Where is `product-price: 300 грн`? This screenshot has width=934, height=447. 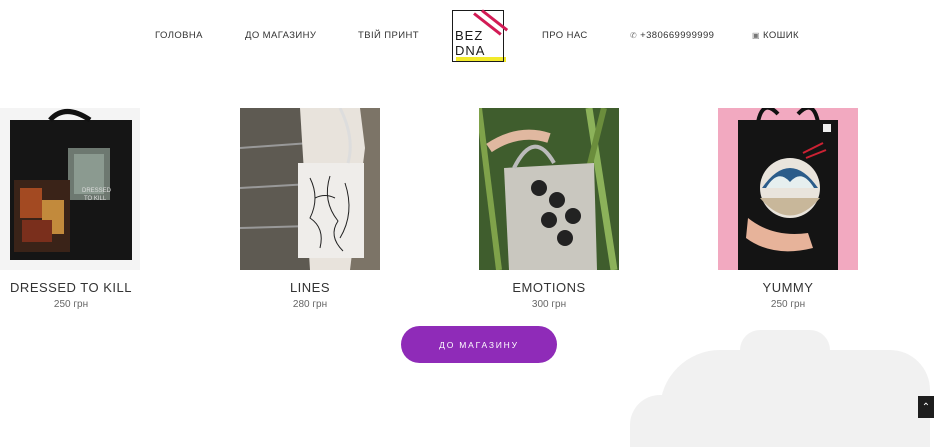
product-price: 300 грн is located at coordinates (549, 304).